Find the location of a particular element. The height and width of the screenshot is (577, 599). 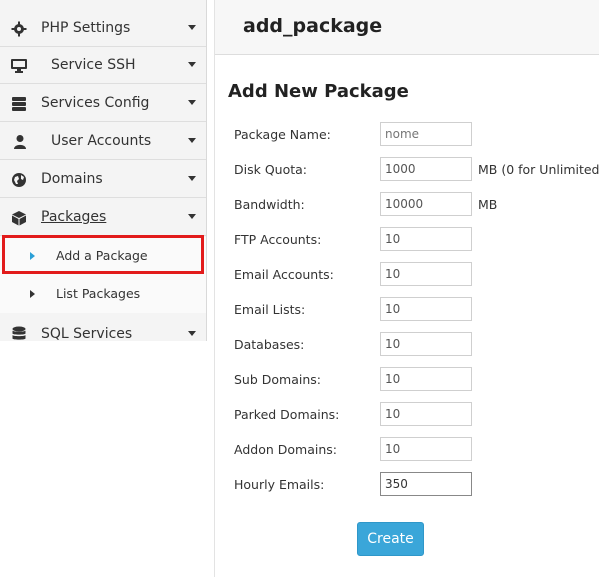

cube-icon is located at coordinates (19, 218).